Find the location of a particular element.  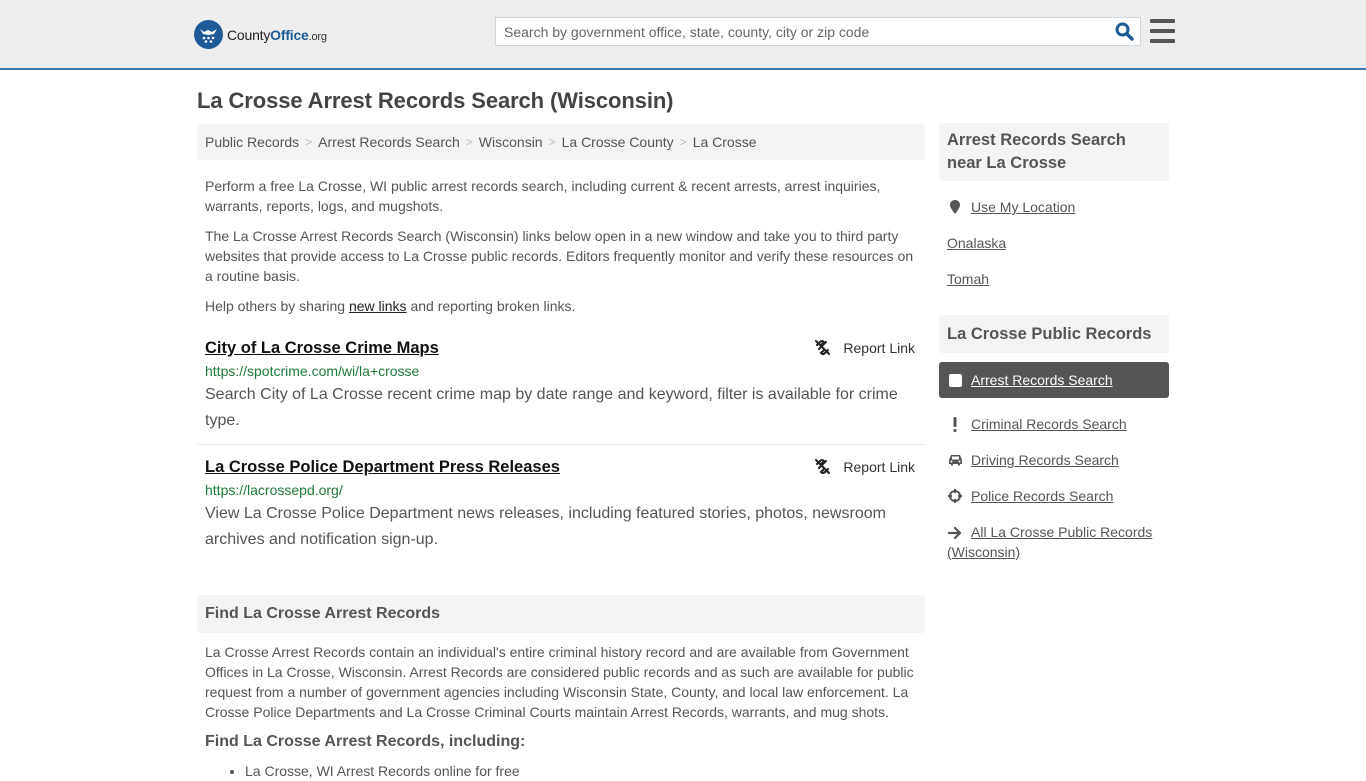

site-header: CountyOffice.org is located at coordinates (683, 35).